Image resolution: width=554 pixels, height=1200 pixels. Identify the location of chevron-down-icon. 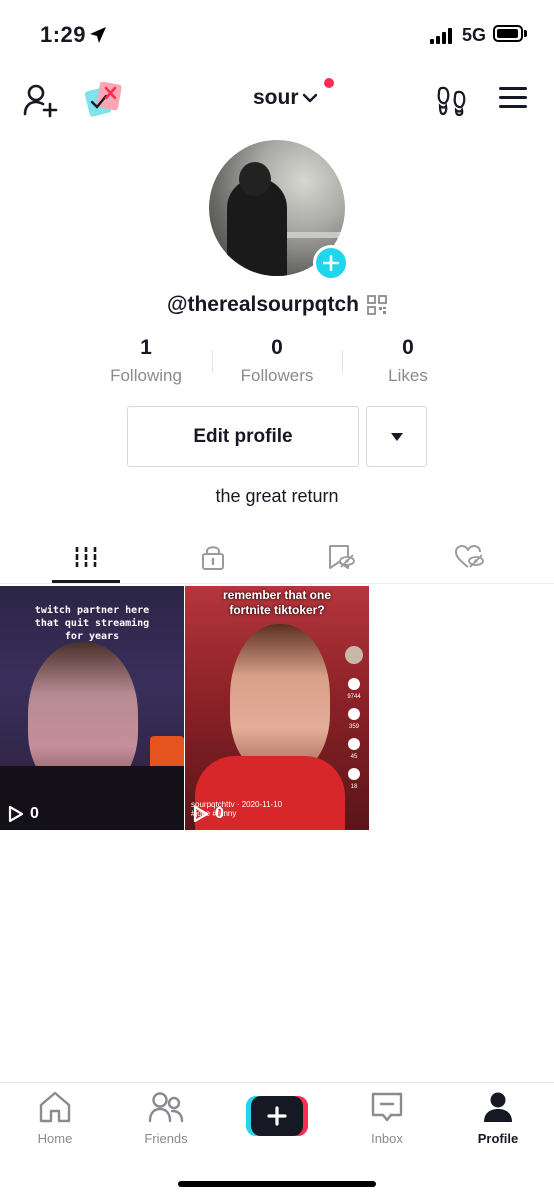
(309, 98).